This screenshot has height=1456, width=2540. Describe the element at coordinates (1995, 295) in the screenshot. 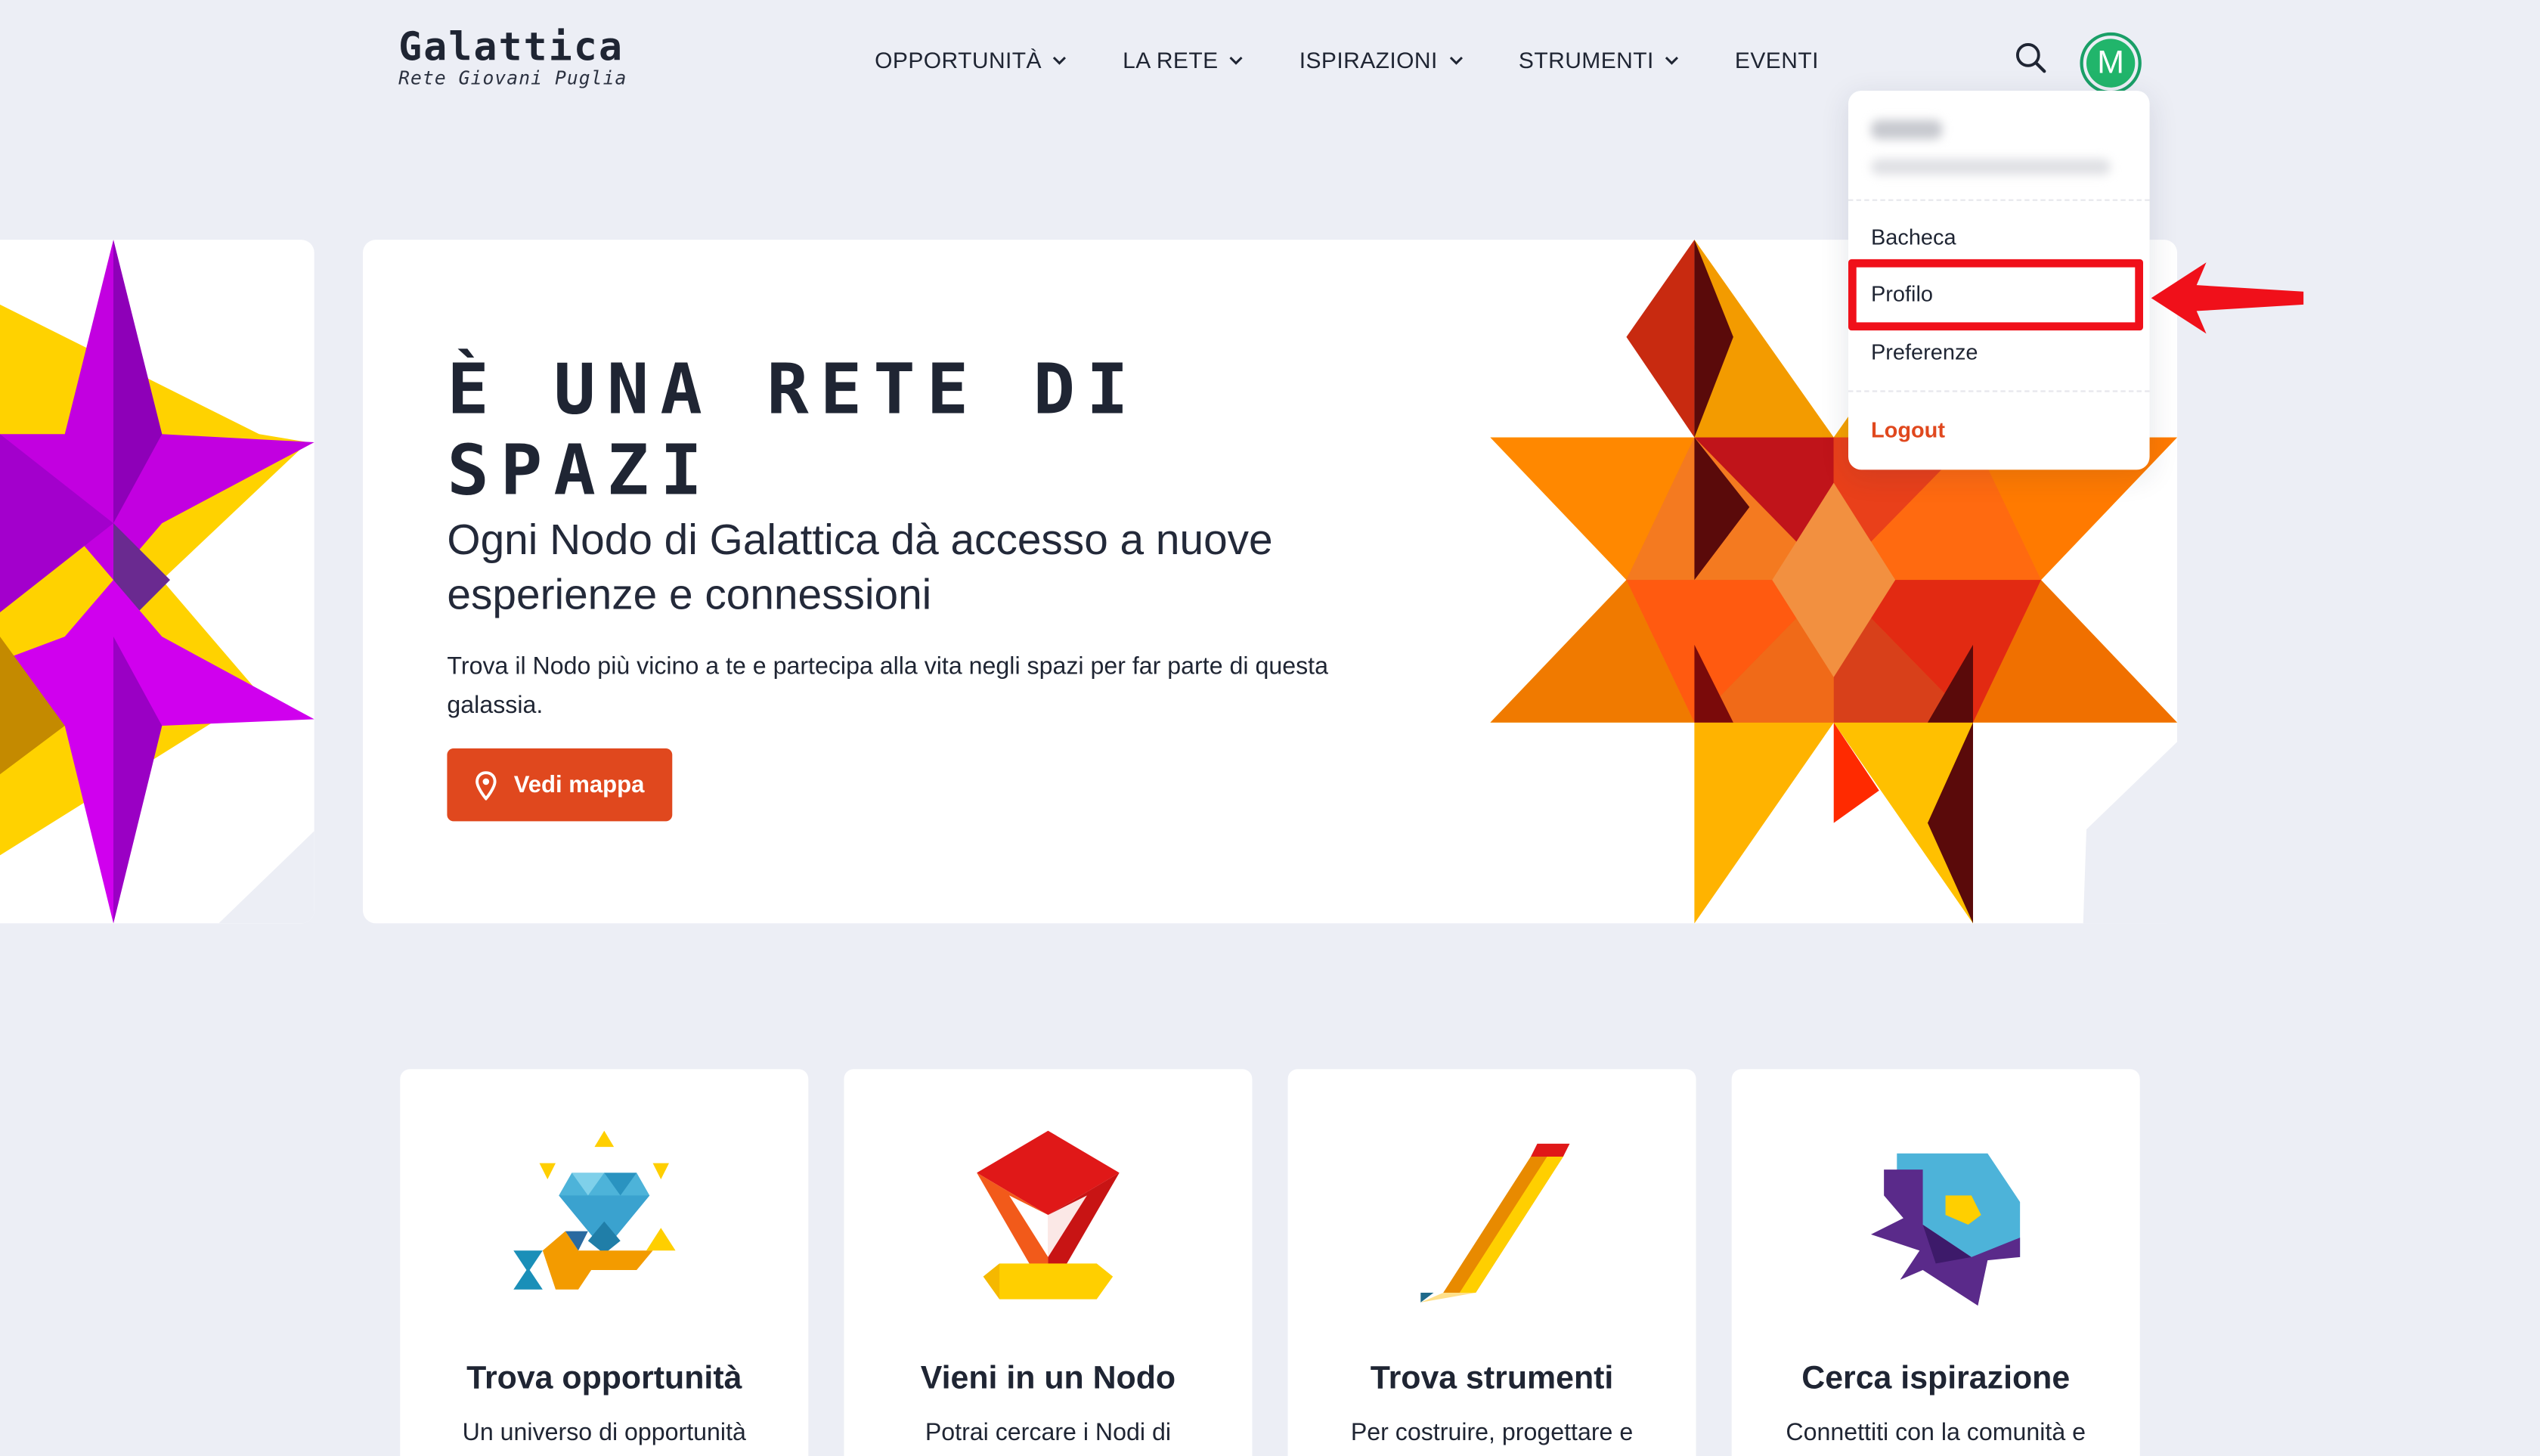

I see `highlight-box-annotation` at that location.